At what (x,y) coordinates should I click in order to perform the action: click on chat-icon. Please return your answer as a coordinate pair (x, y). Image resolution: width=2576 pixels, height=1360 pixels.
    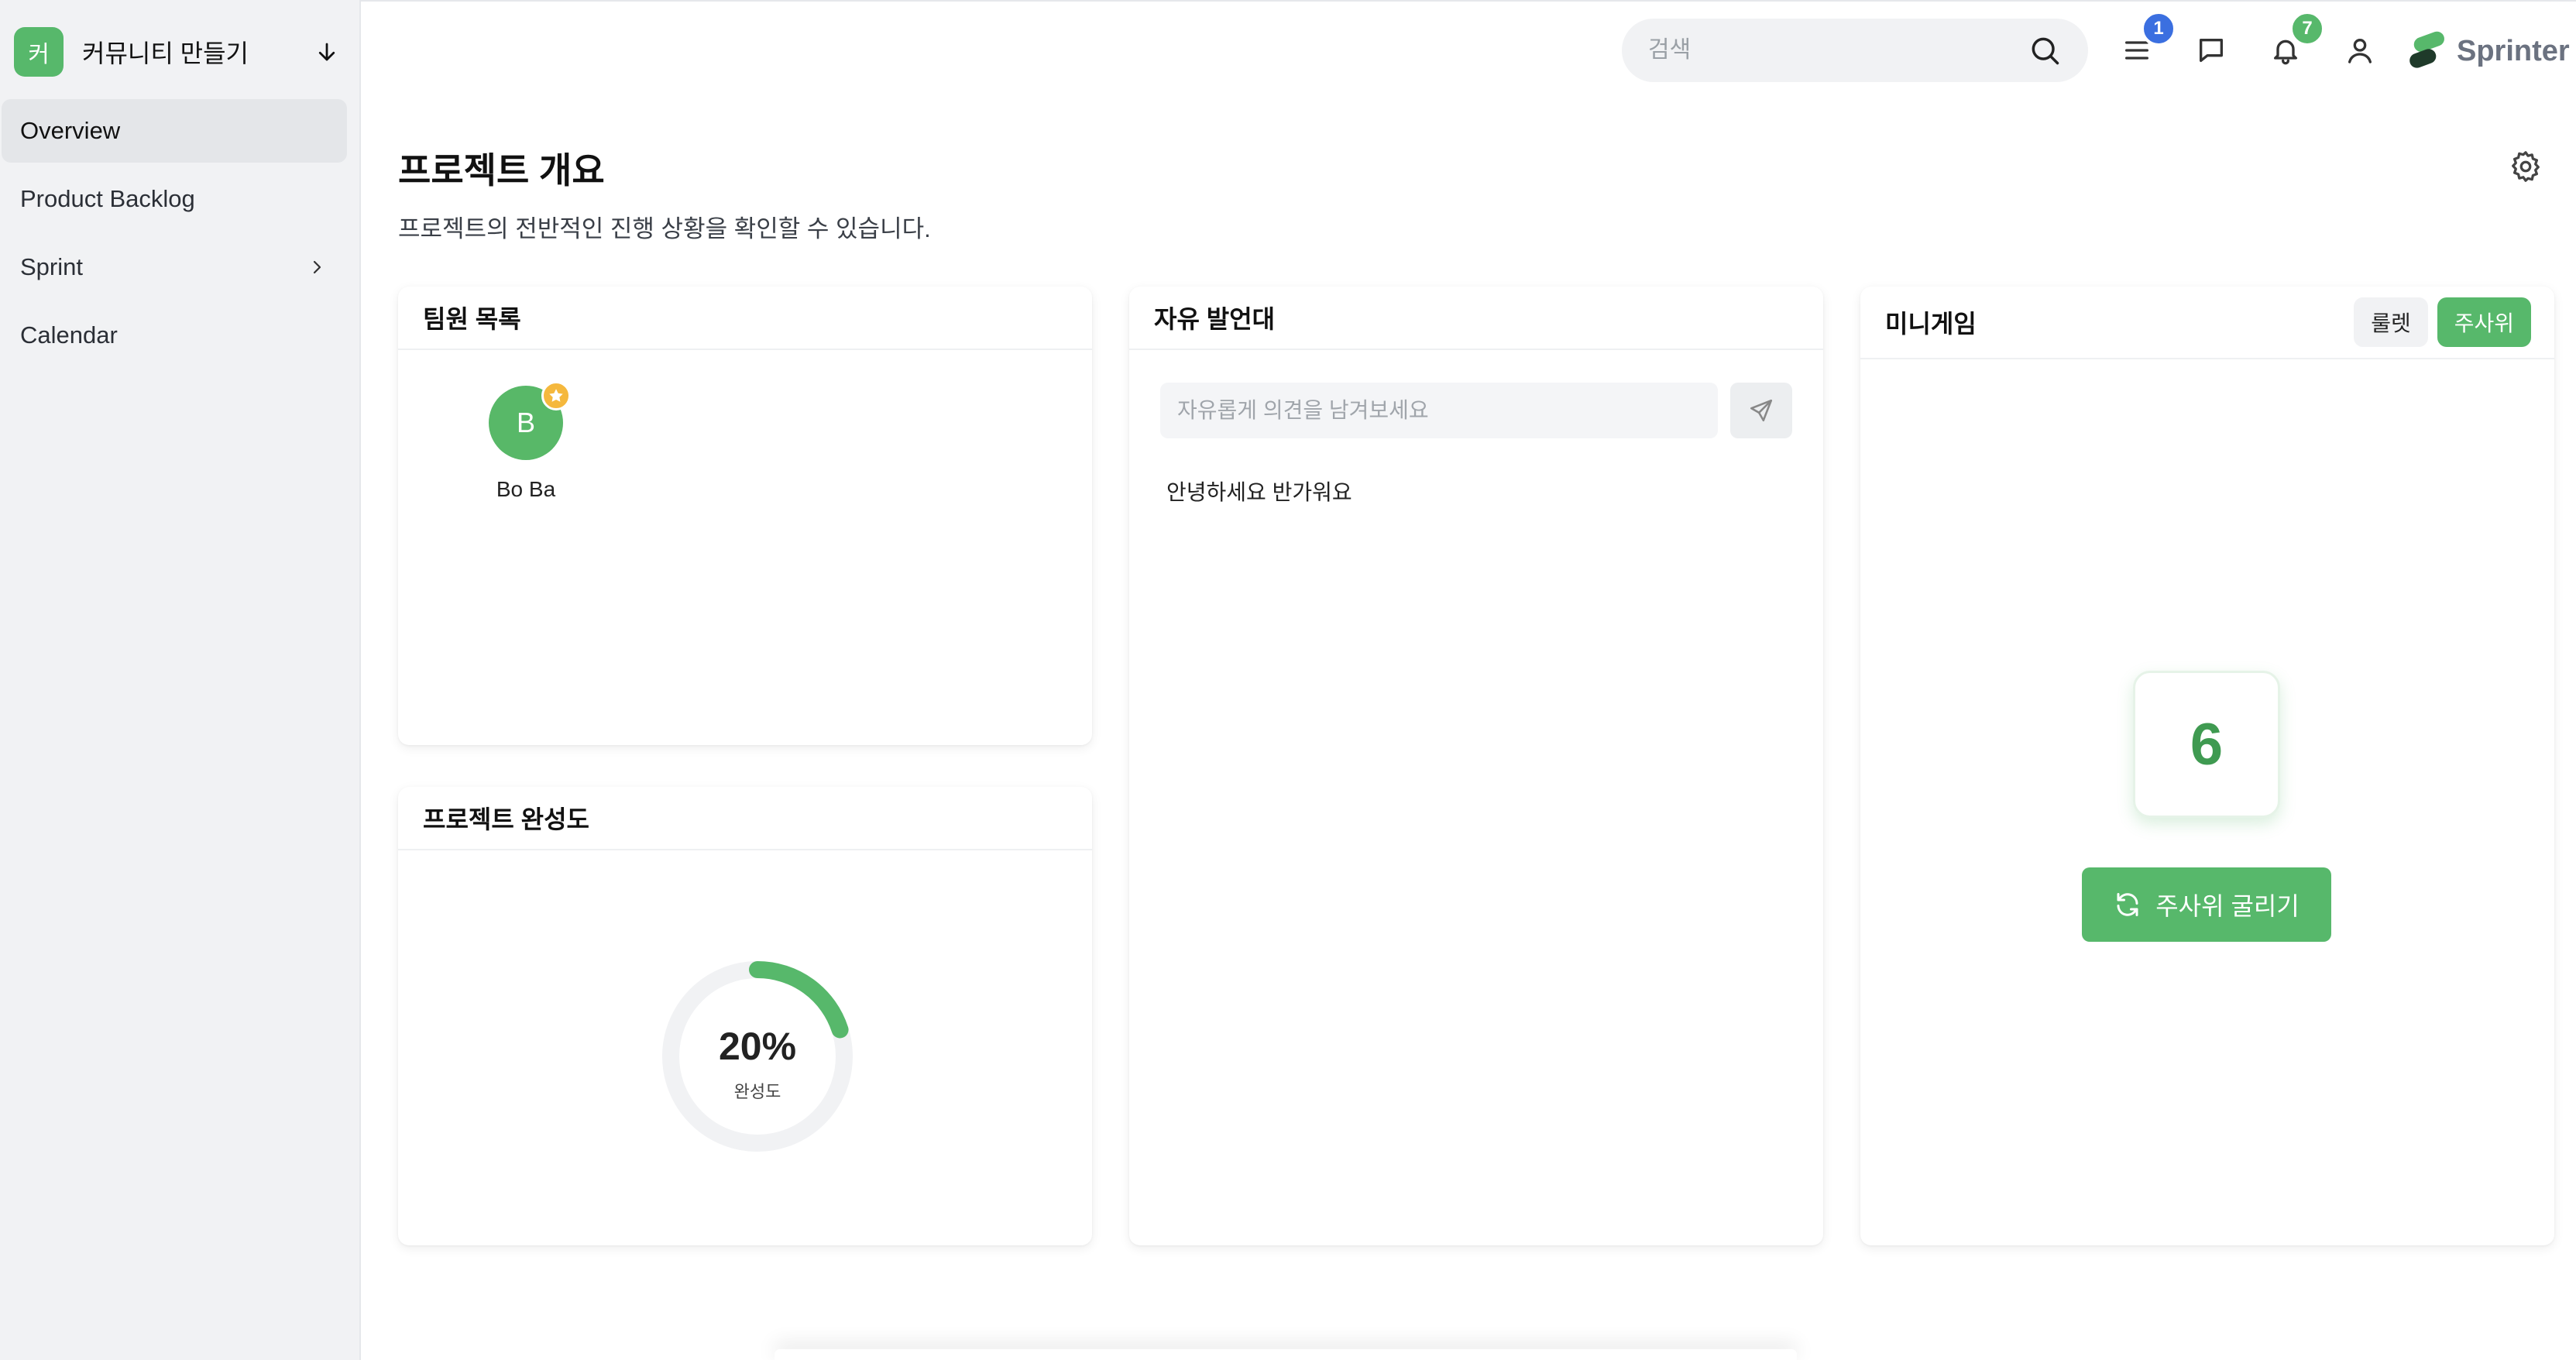
    Looking at the image, I should click on (2211, 51).